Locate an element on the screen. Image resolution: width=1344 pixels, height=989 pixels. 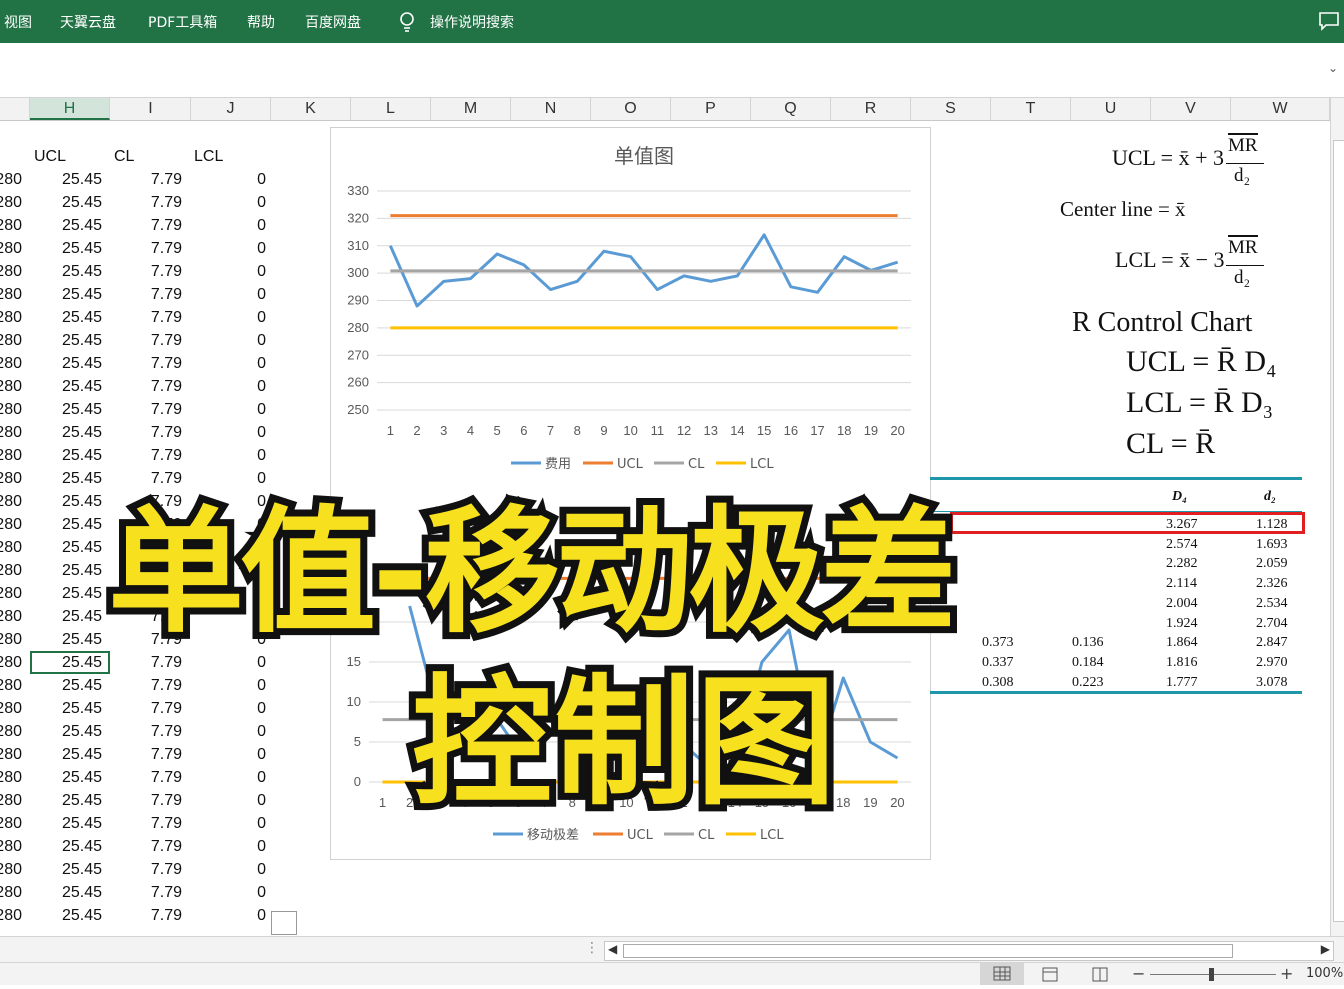
column-header-r: R is located at coordinates (871, 109).